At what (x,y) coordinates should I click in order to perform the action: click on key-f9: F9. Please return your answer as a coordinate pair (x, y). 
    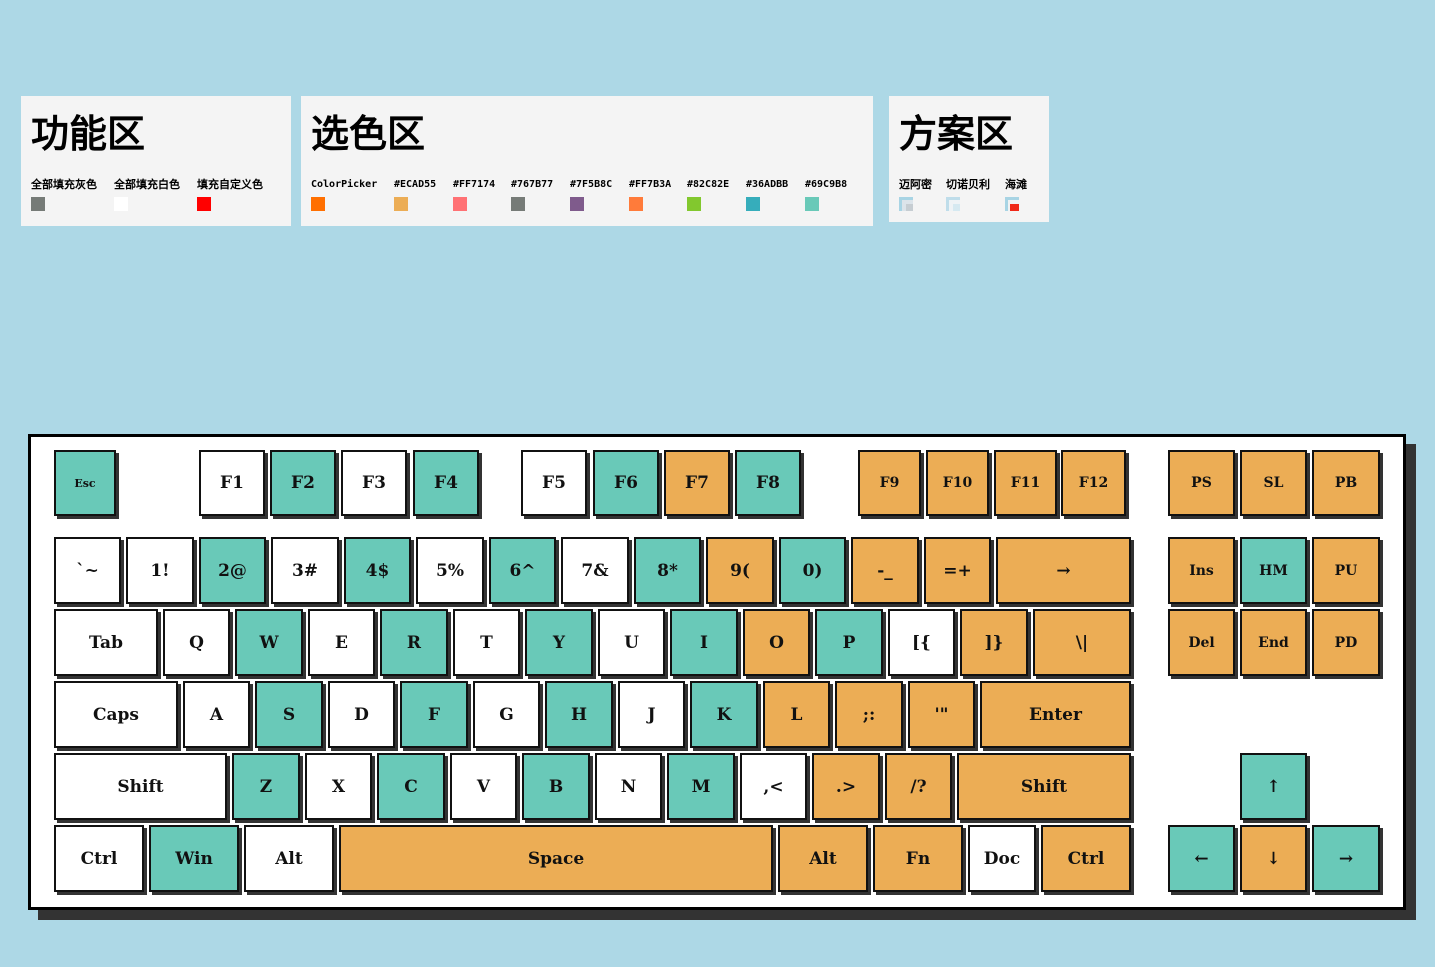
    Looking at the image, I should click on (889, 483).